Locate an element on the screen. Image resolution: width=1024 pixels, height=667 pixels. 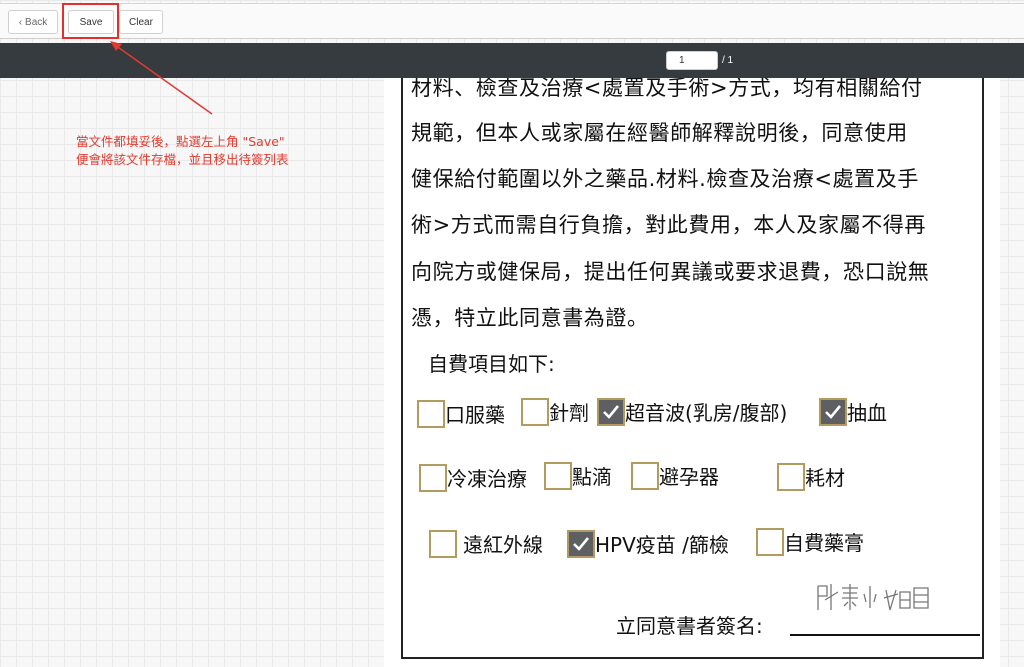
option-label: 抽血 is located at coordinates (867, 413).